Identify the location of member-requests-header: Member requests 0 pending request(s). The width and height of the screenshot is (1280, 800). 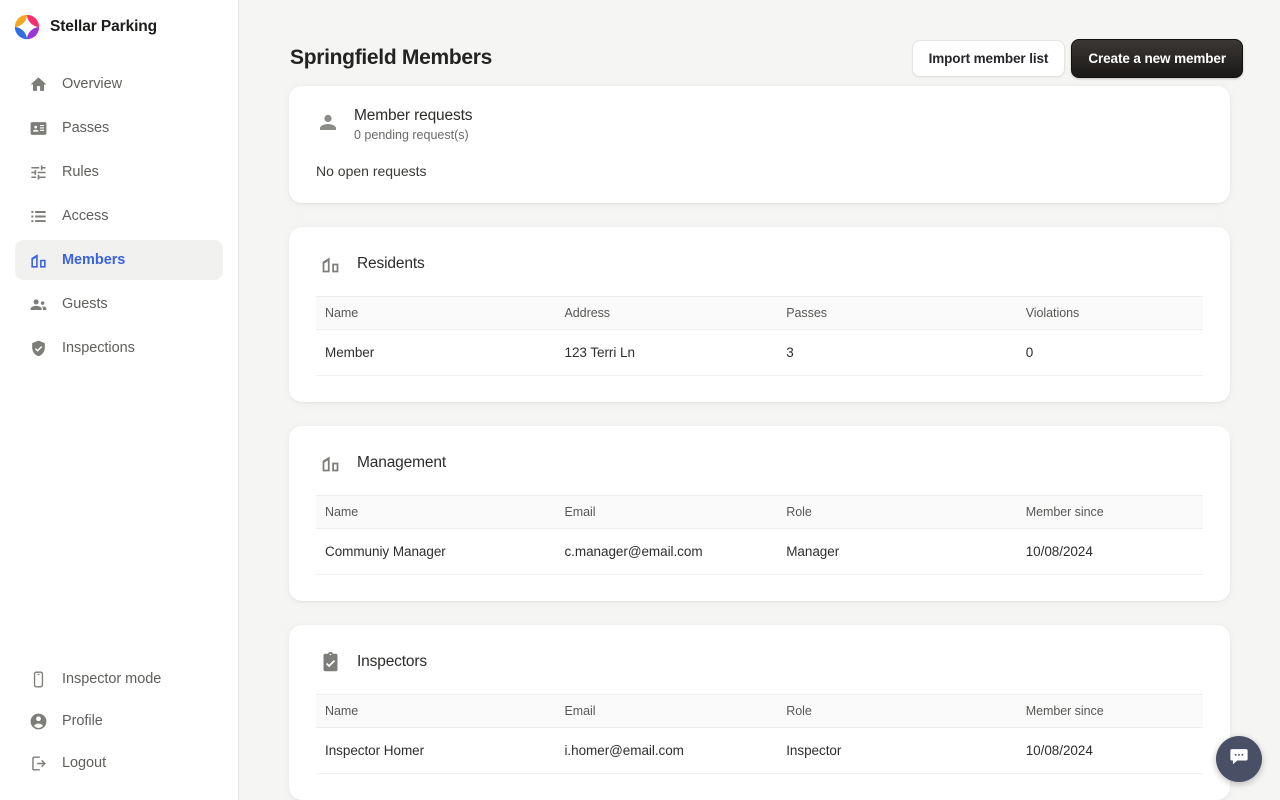
(759, 124).